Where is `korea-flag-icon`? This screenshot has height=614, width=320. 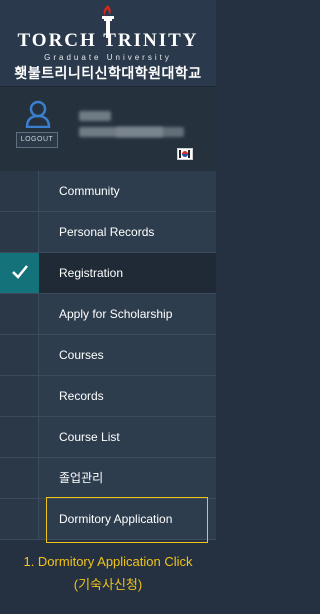
korea-flag-icon is located at coordinates (185, 154).